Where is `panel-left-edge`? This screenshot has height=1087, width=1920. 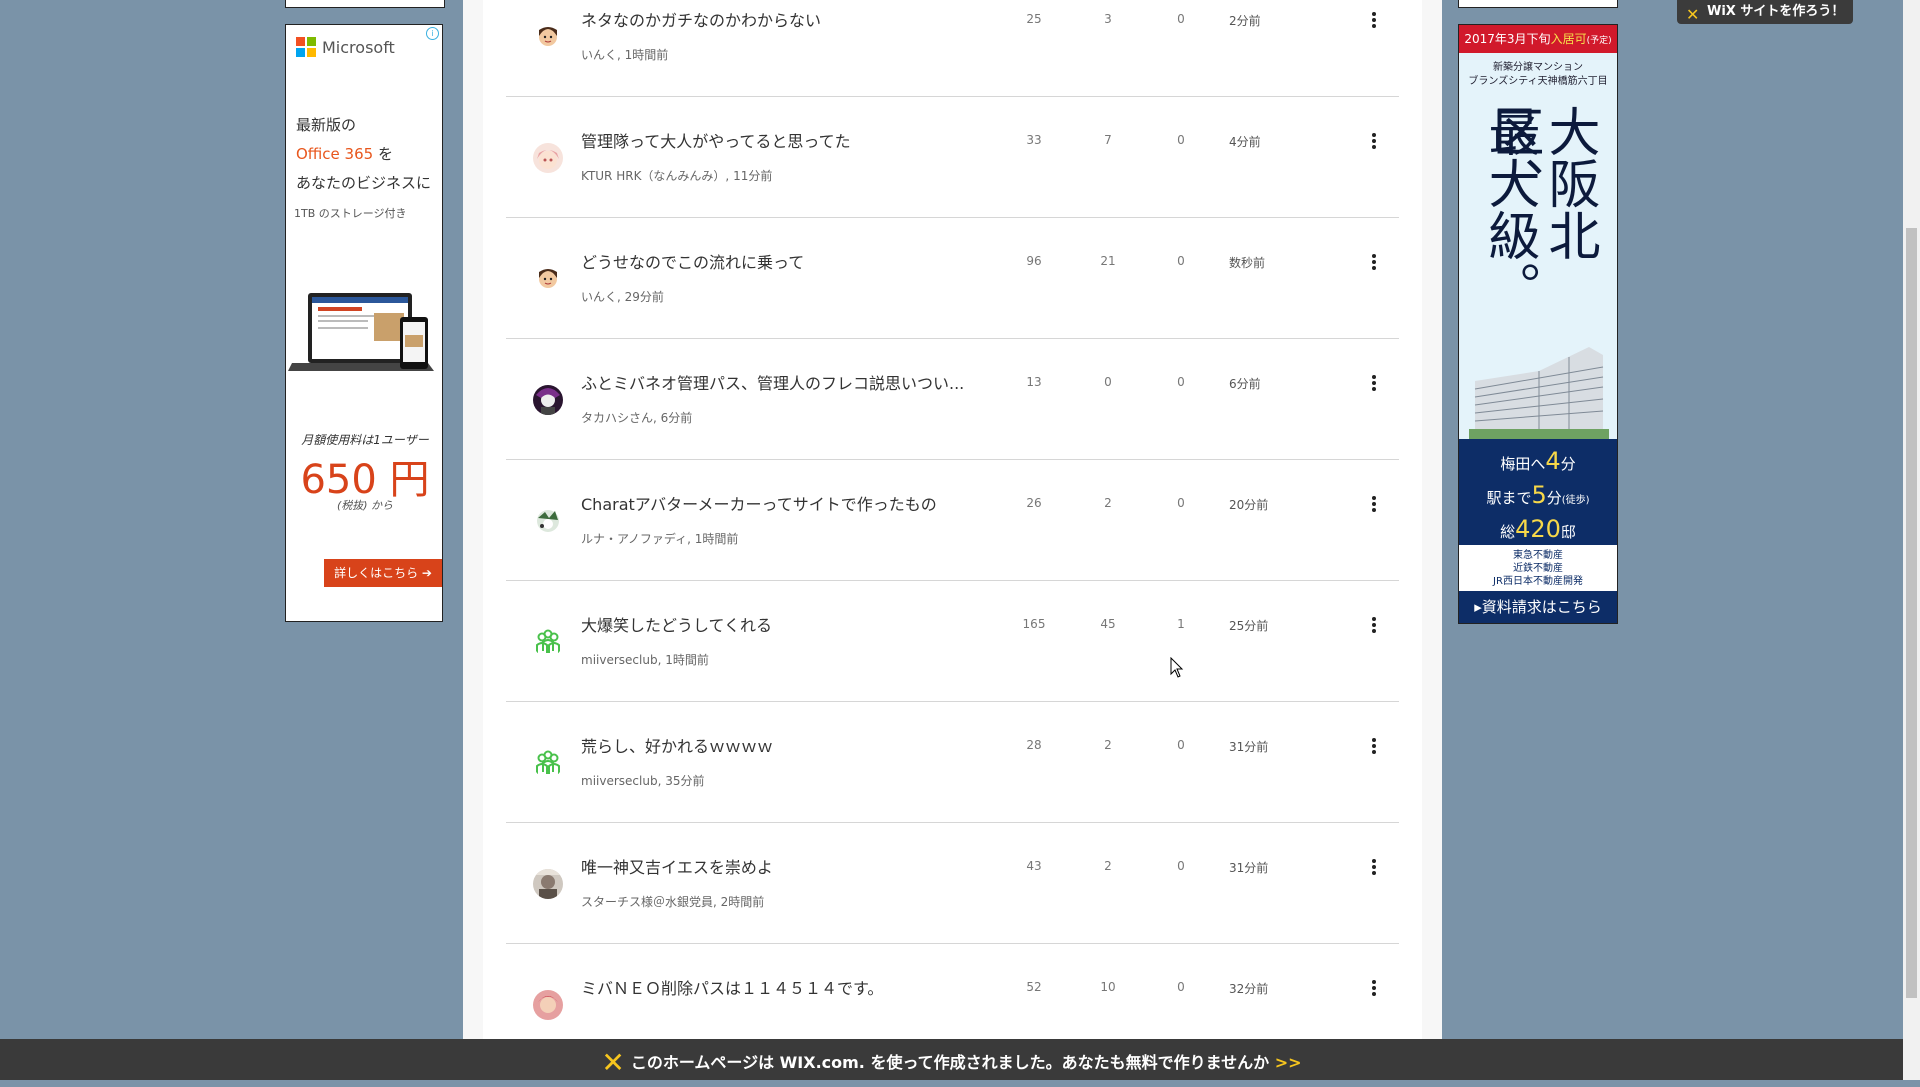 panel-left-edge is located at coordinates (473, 540).